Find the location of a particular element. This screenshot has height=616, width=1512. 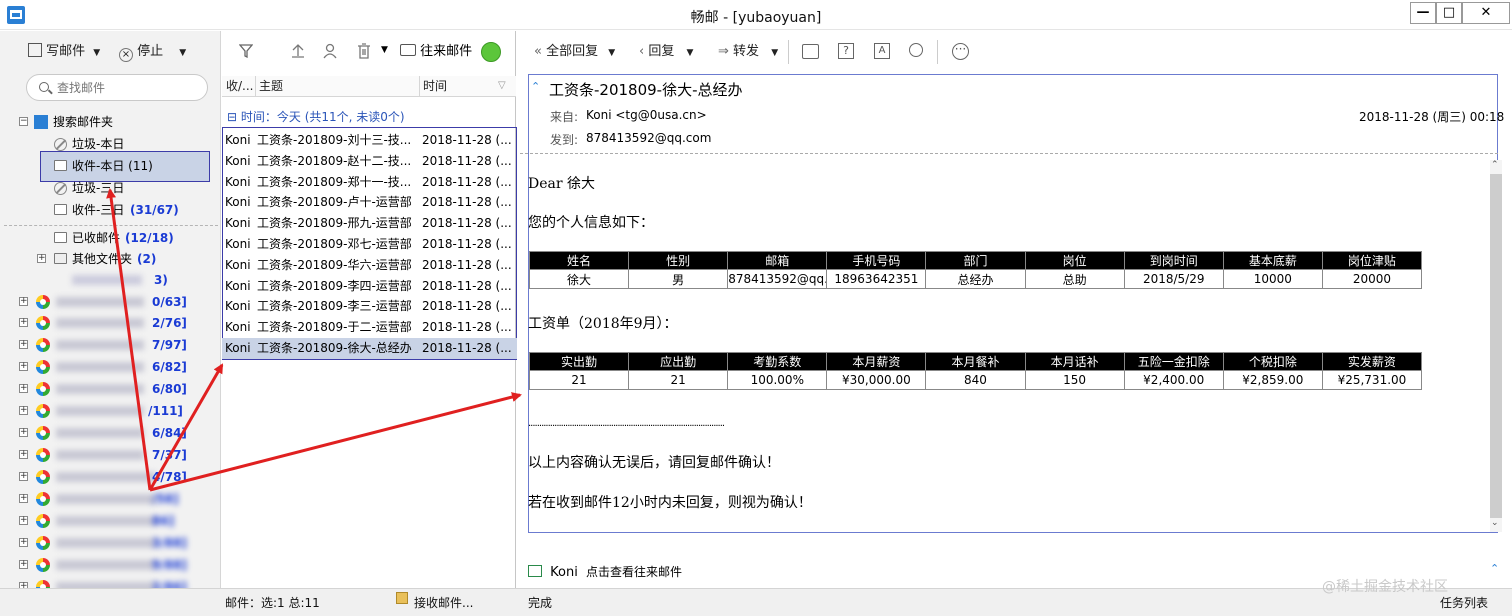

arrow-to-message is located at coordinates (335, 442).